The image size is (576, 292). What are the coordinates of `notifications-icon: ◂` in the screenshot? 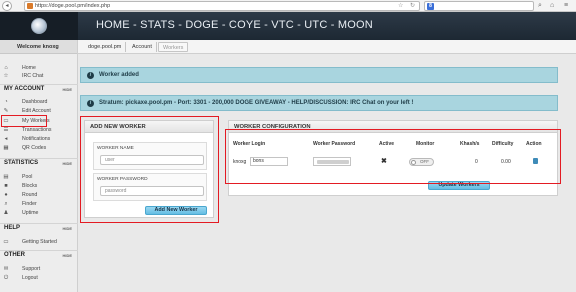 It's located at (6, 139).